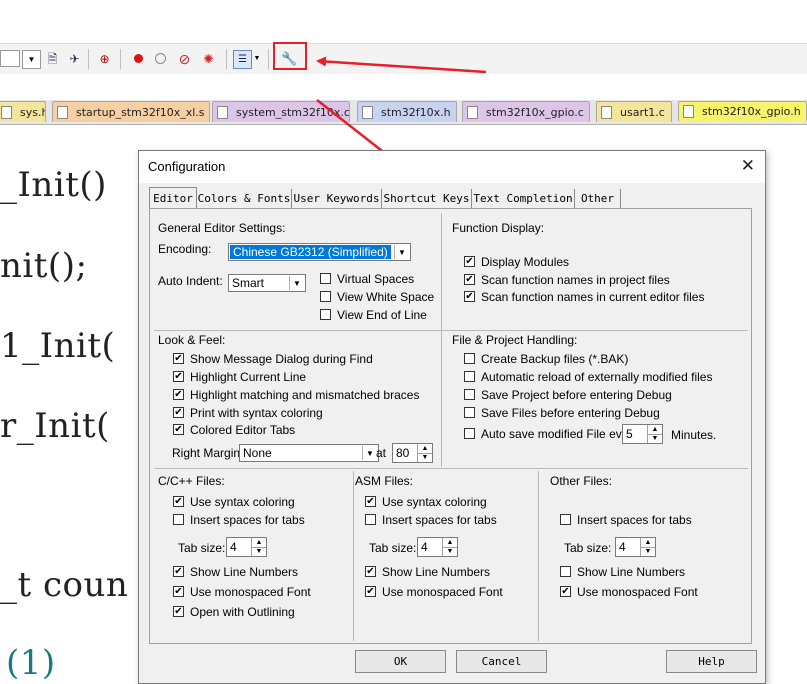 The width and height of the screenshot is (807, 684). Describe the element at coordinates (248, 377) in the screenshot. I see `highlight-current-line-label: Highlight Current Line` at that location.